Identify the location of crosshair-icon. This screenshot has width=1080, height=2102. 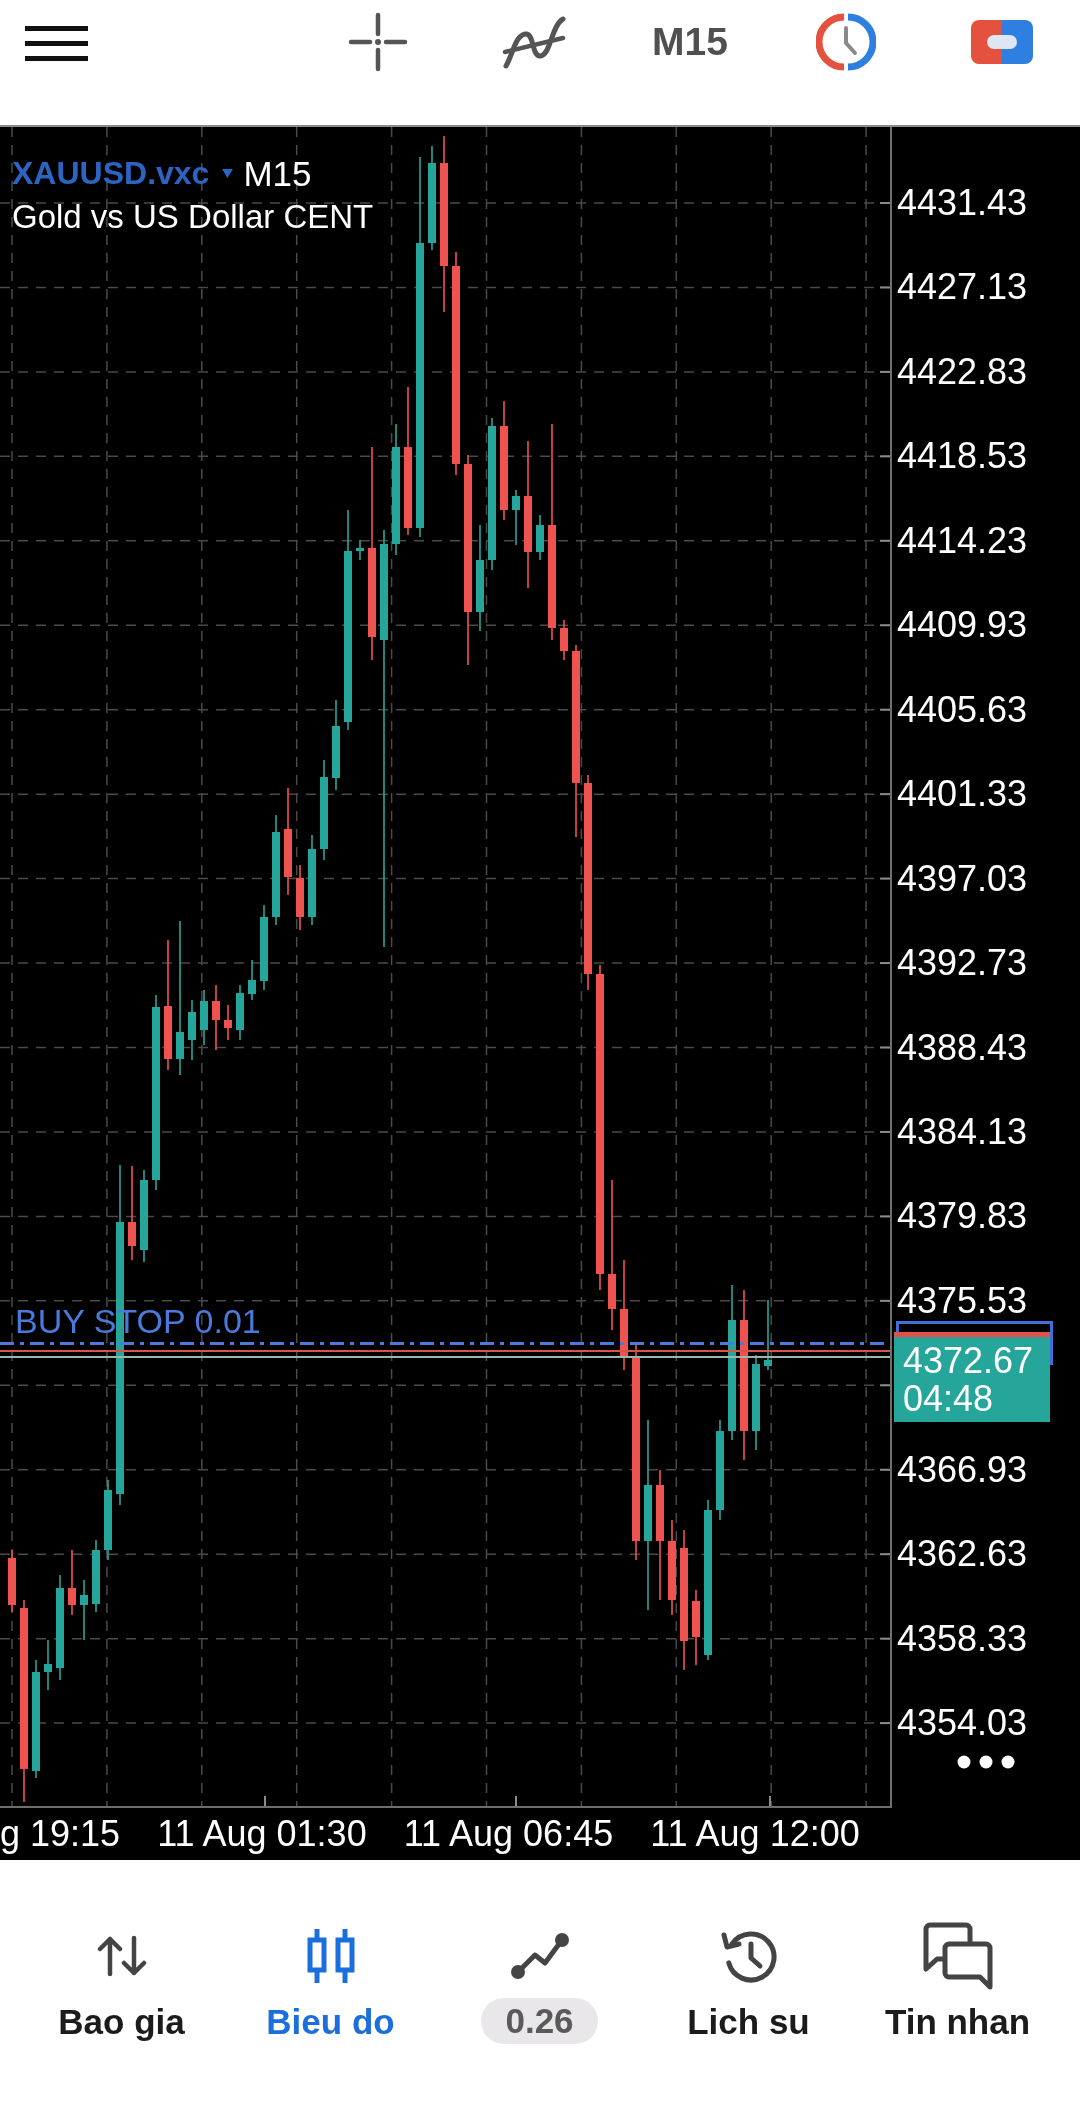
(378, 42).